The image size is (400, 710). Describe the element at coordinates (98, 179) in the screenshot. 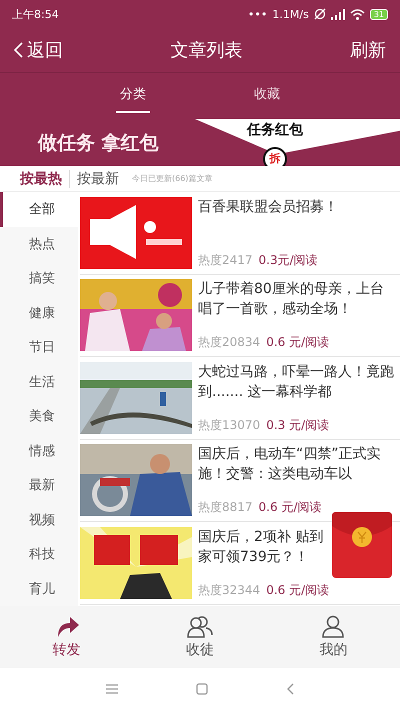

I see `sort-option: 按最新` at that location.